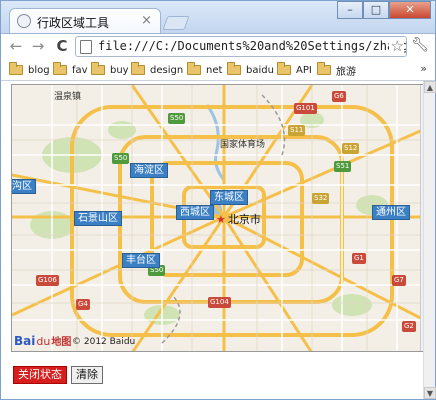 This screenshot has width=436, height=400. I want to click on city-name: 北京市, so click(244, 219).